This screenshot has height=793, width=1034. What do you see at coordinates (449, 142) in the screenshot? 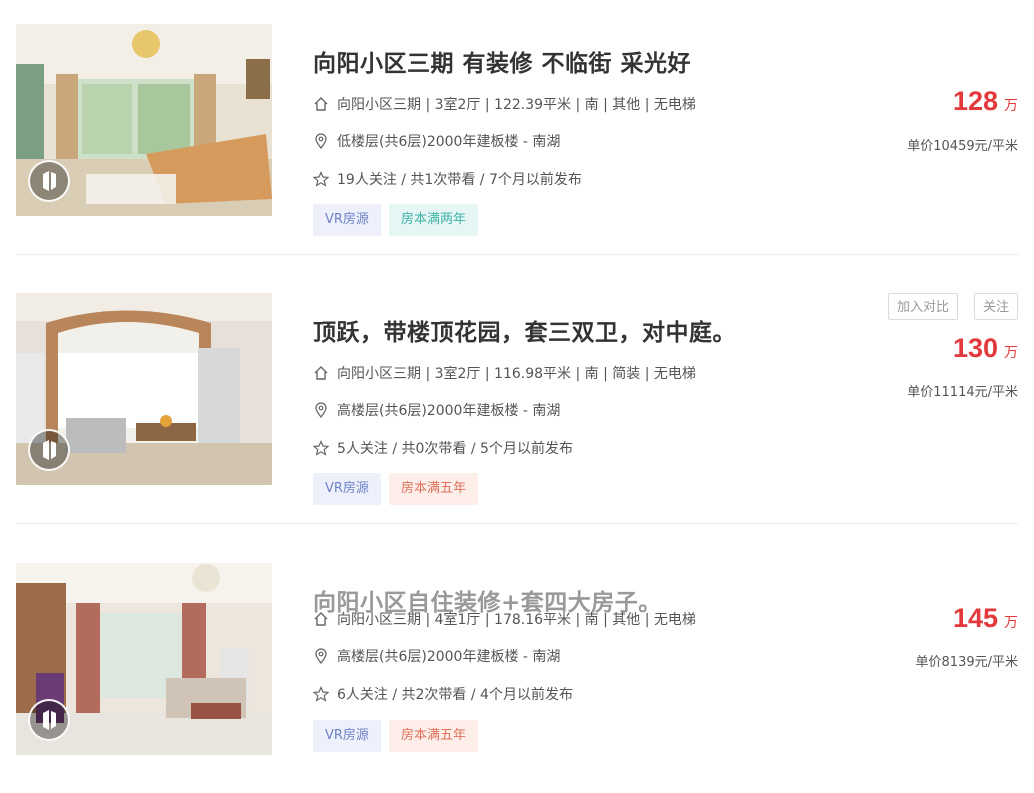
I see `floor-info-text: 低楼层(共6层)2000年建板楼 - 南湖` at bounding box center [449, 142].